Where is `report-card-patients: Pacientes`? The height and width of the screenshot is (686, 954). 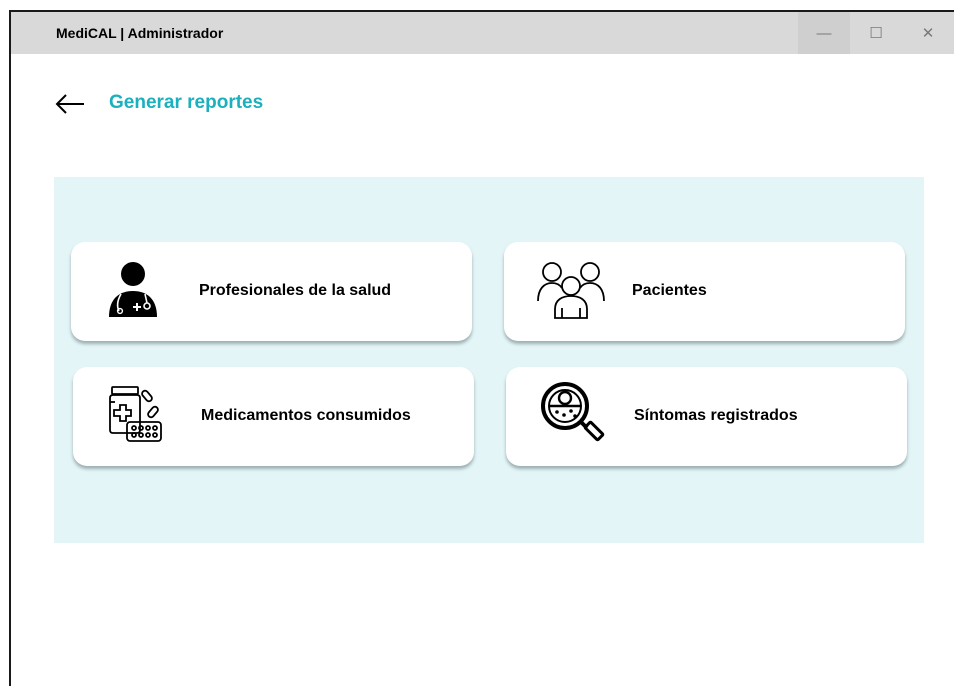 report-card-patients: Pacientes is located at coordinates (704, 291).